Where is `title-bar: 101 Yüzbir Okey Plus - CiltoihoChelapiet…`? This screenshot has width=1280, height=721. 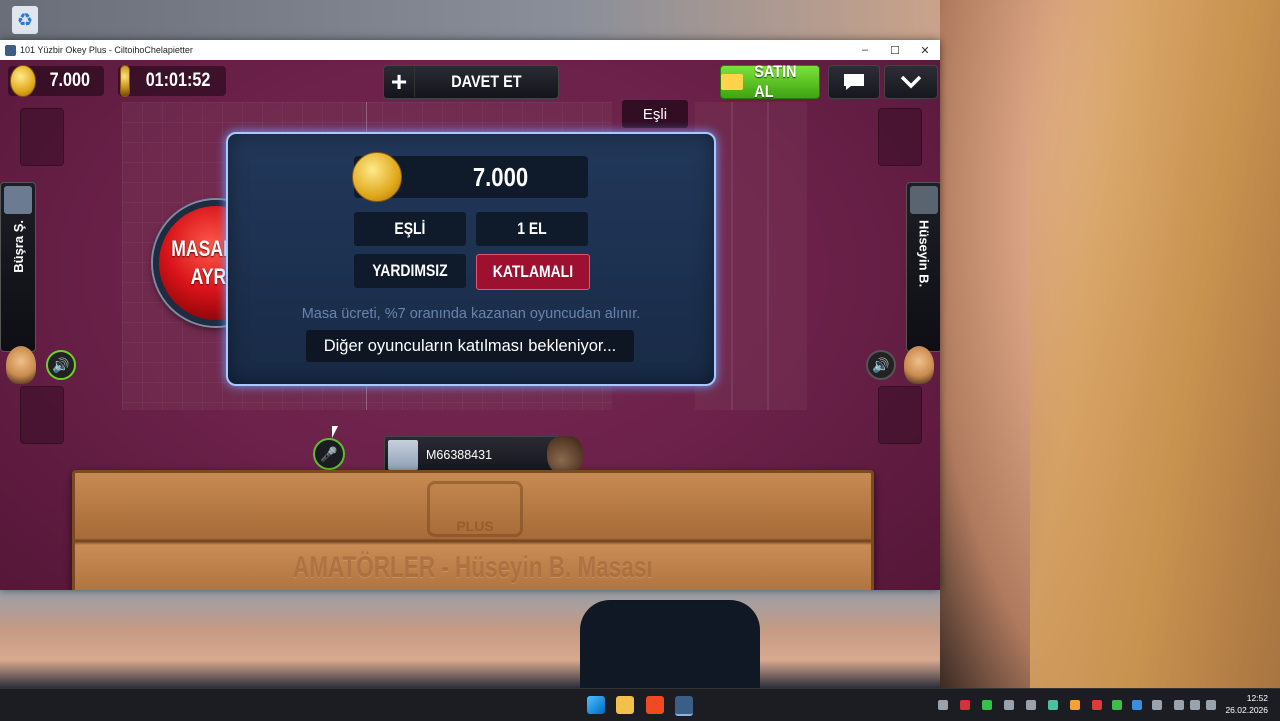
title-bar: 101 Yüzbir Okey Plus - CiltoihoChelapiet… is located at coordinates (470, 50).